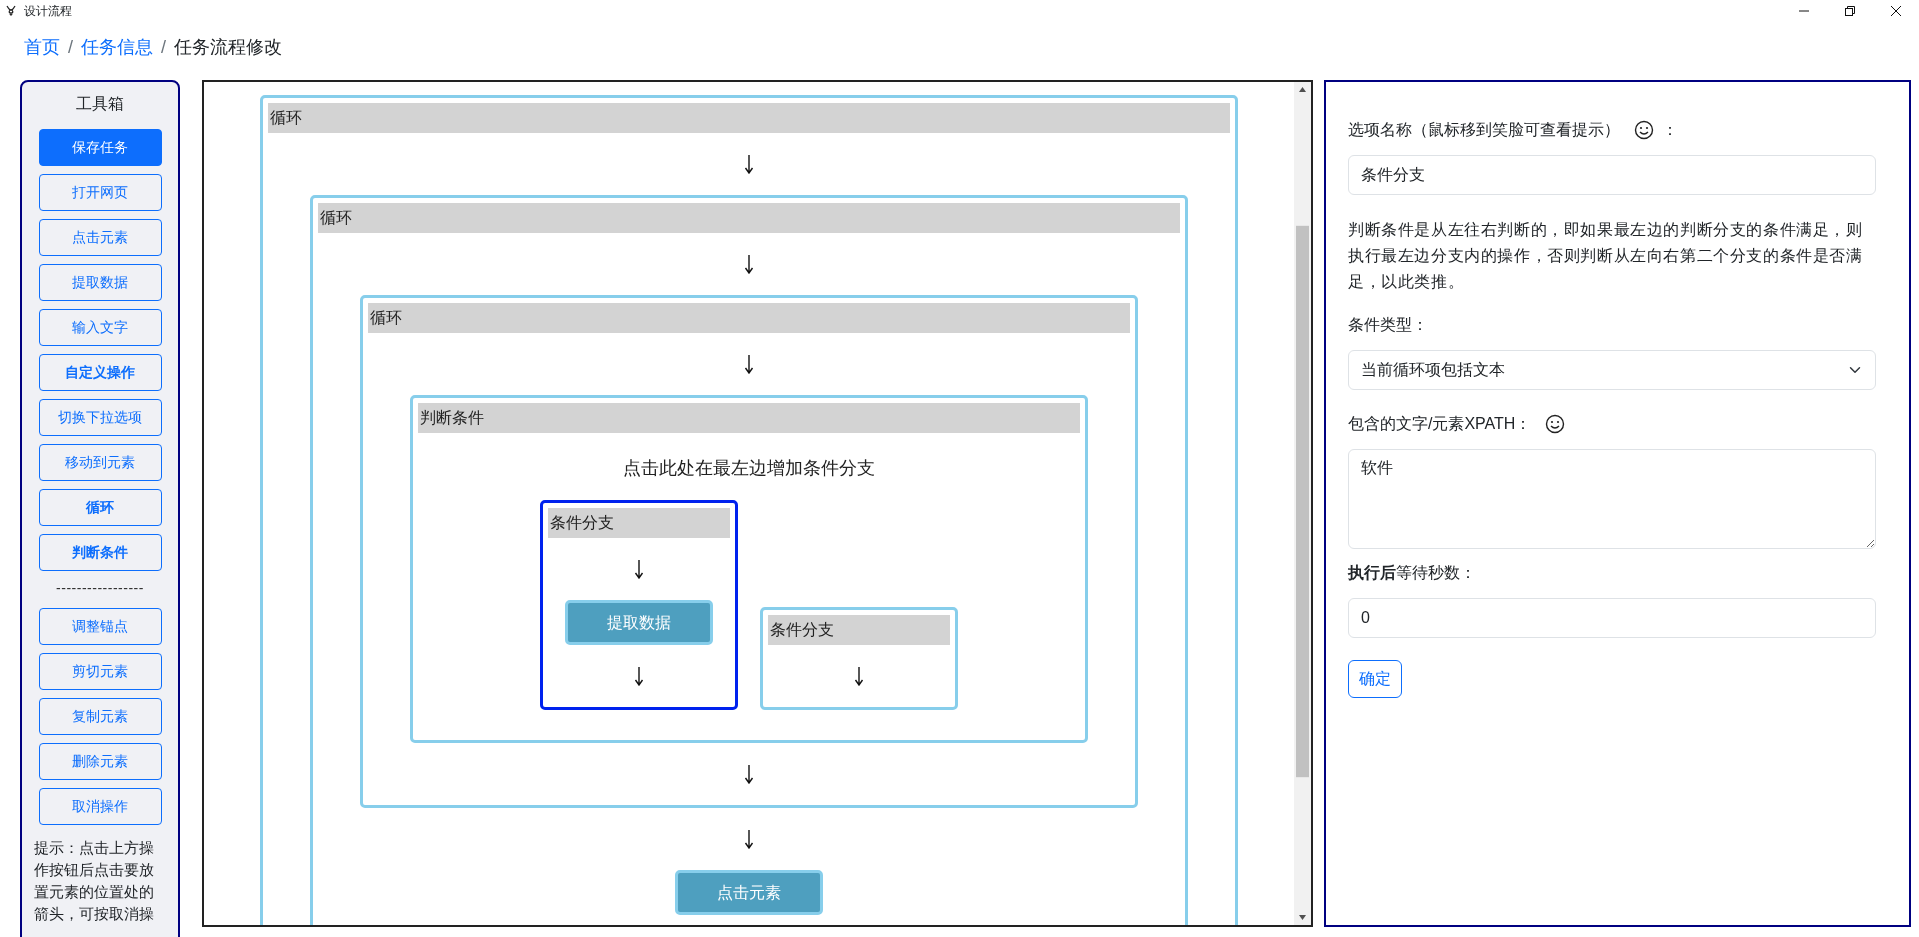 The image size is (1919, 937). Describe the element at coordinates (100, 507) in the screenshot. I see `tool-button: 循环` at that location.